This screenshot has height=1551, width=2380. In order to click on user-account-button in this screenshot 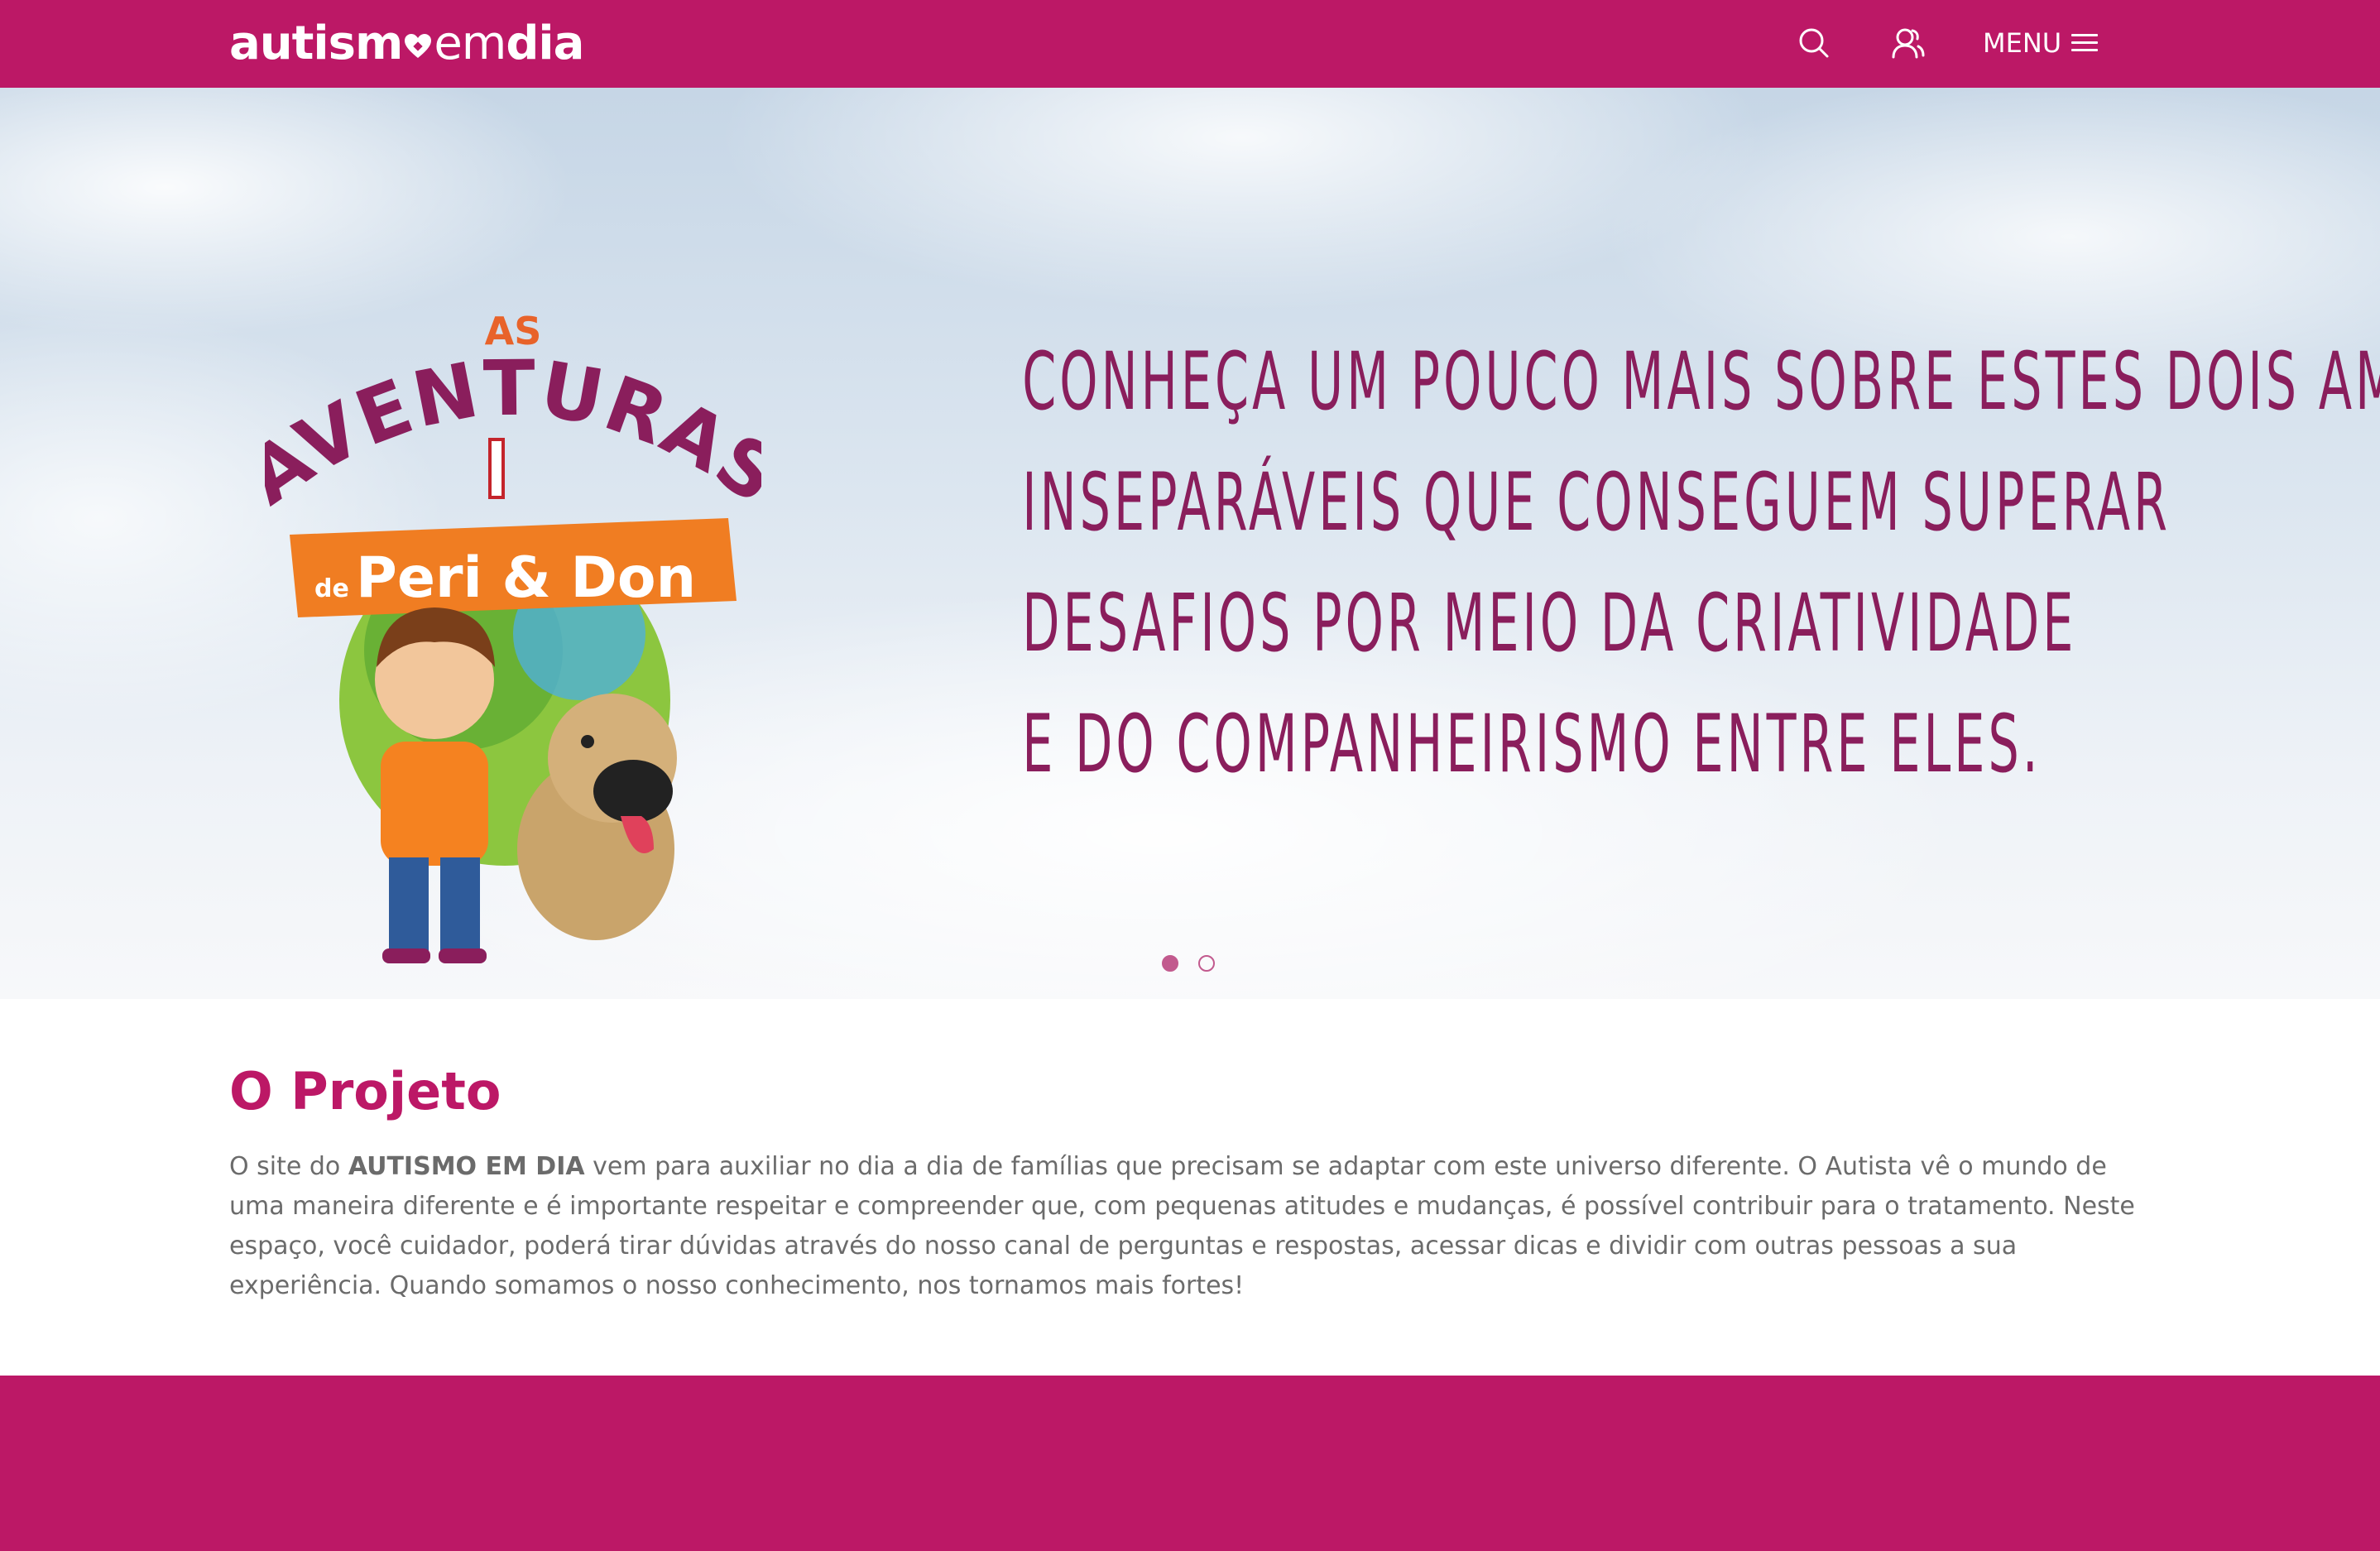, I will do `click(1908, 43)`.